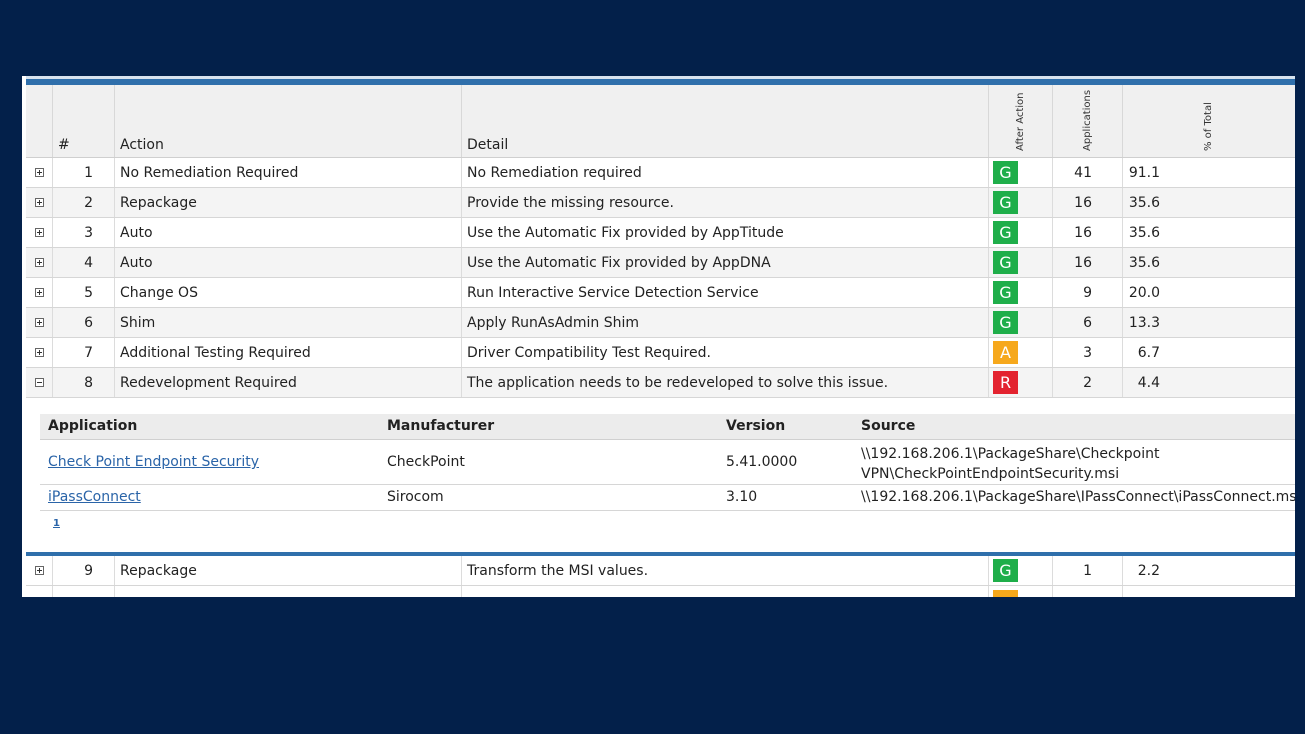  Describe the element at coordinates (92, 426) in the screenshot. I see `subheader-application: Application` at that location.